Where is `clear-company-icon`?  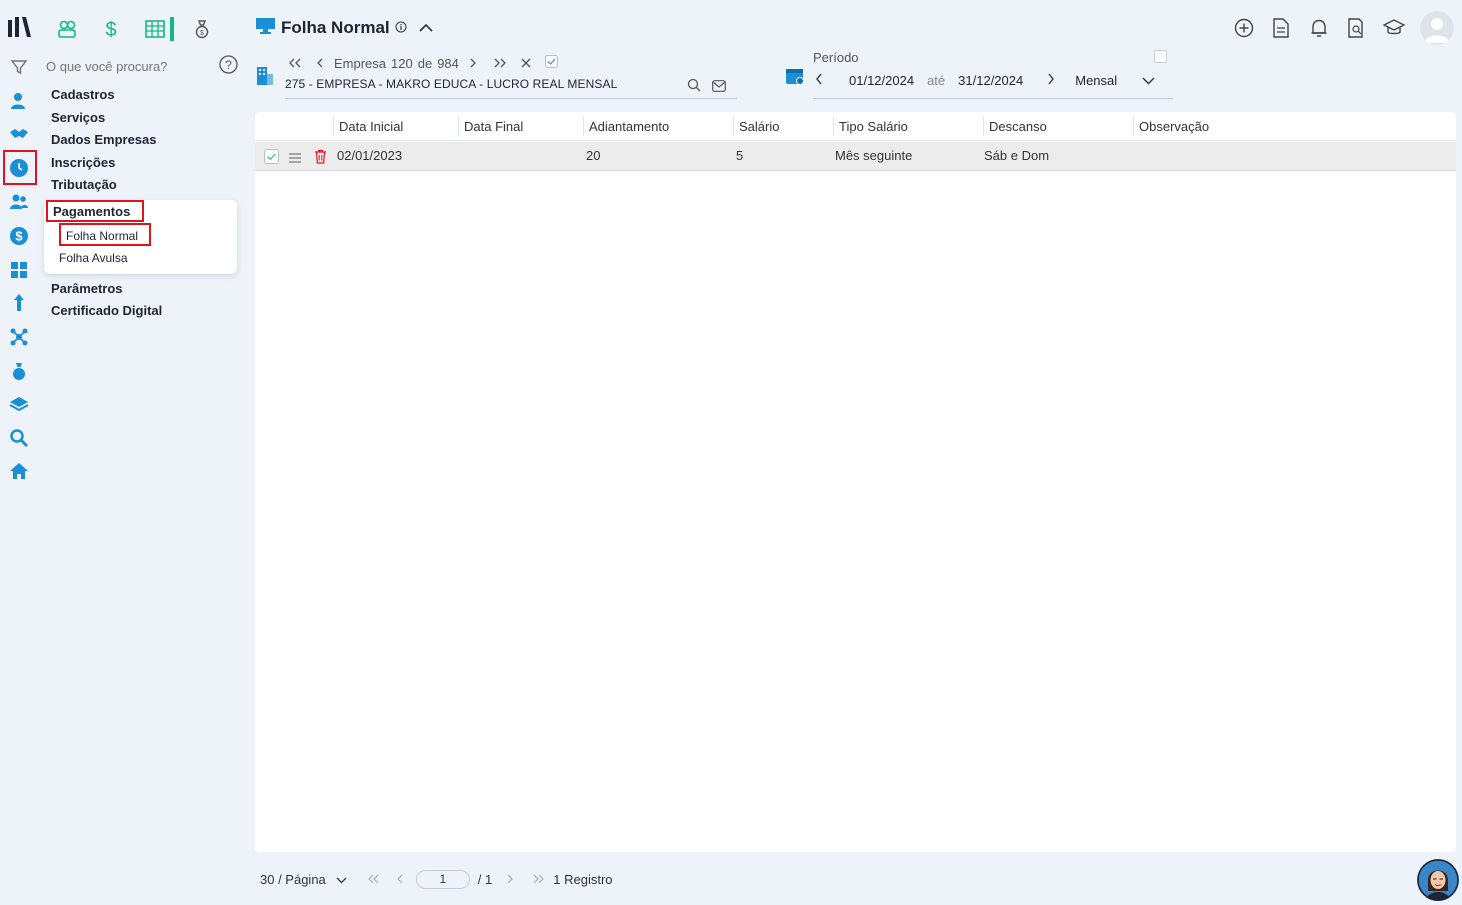
clear-company-icon is located at coordinates (526, 63).